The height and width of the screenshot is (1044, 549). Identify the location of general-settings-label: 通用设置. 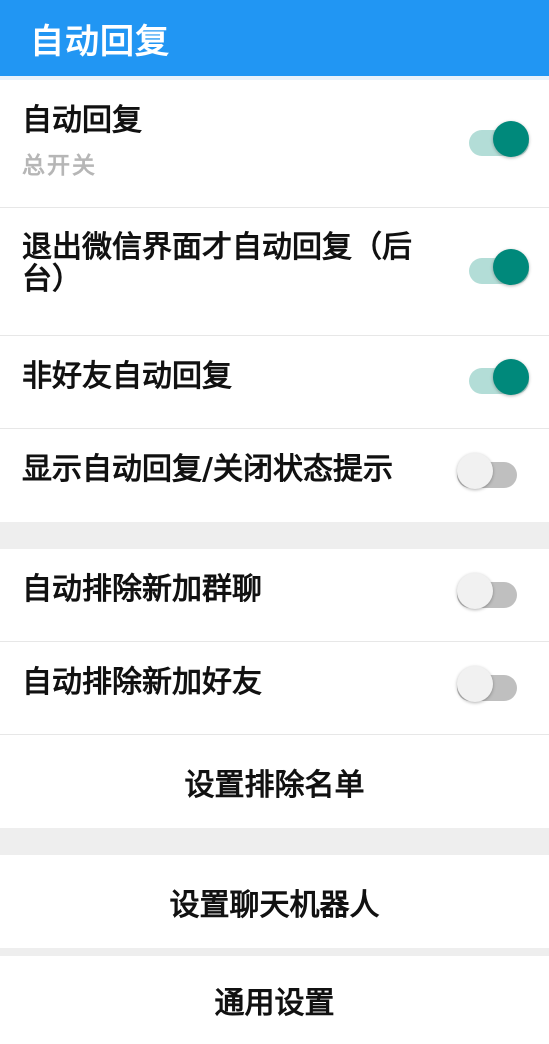
(274, 1003).